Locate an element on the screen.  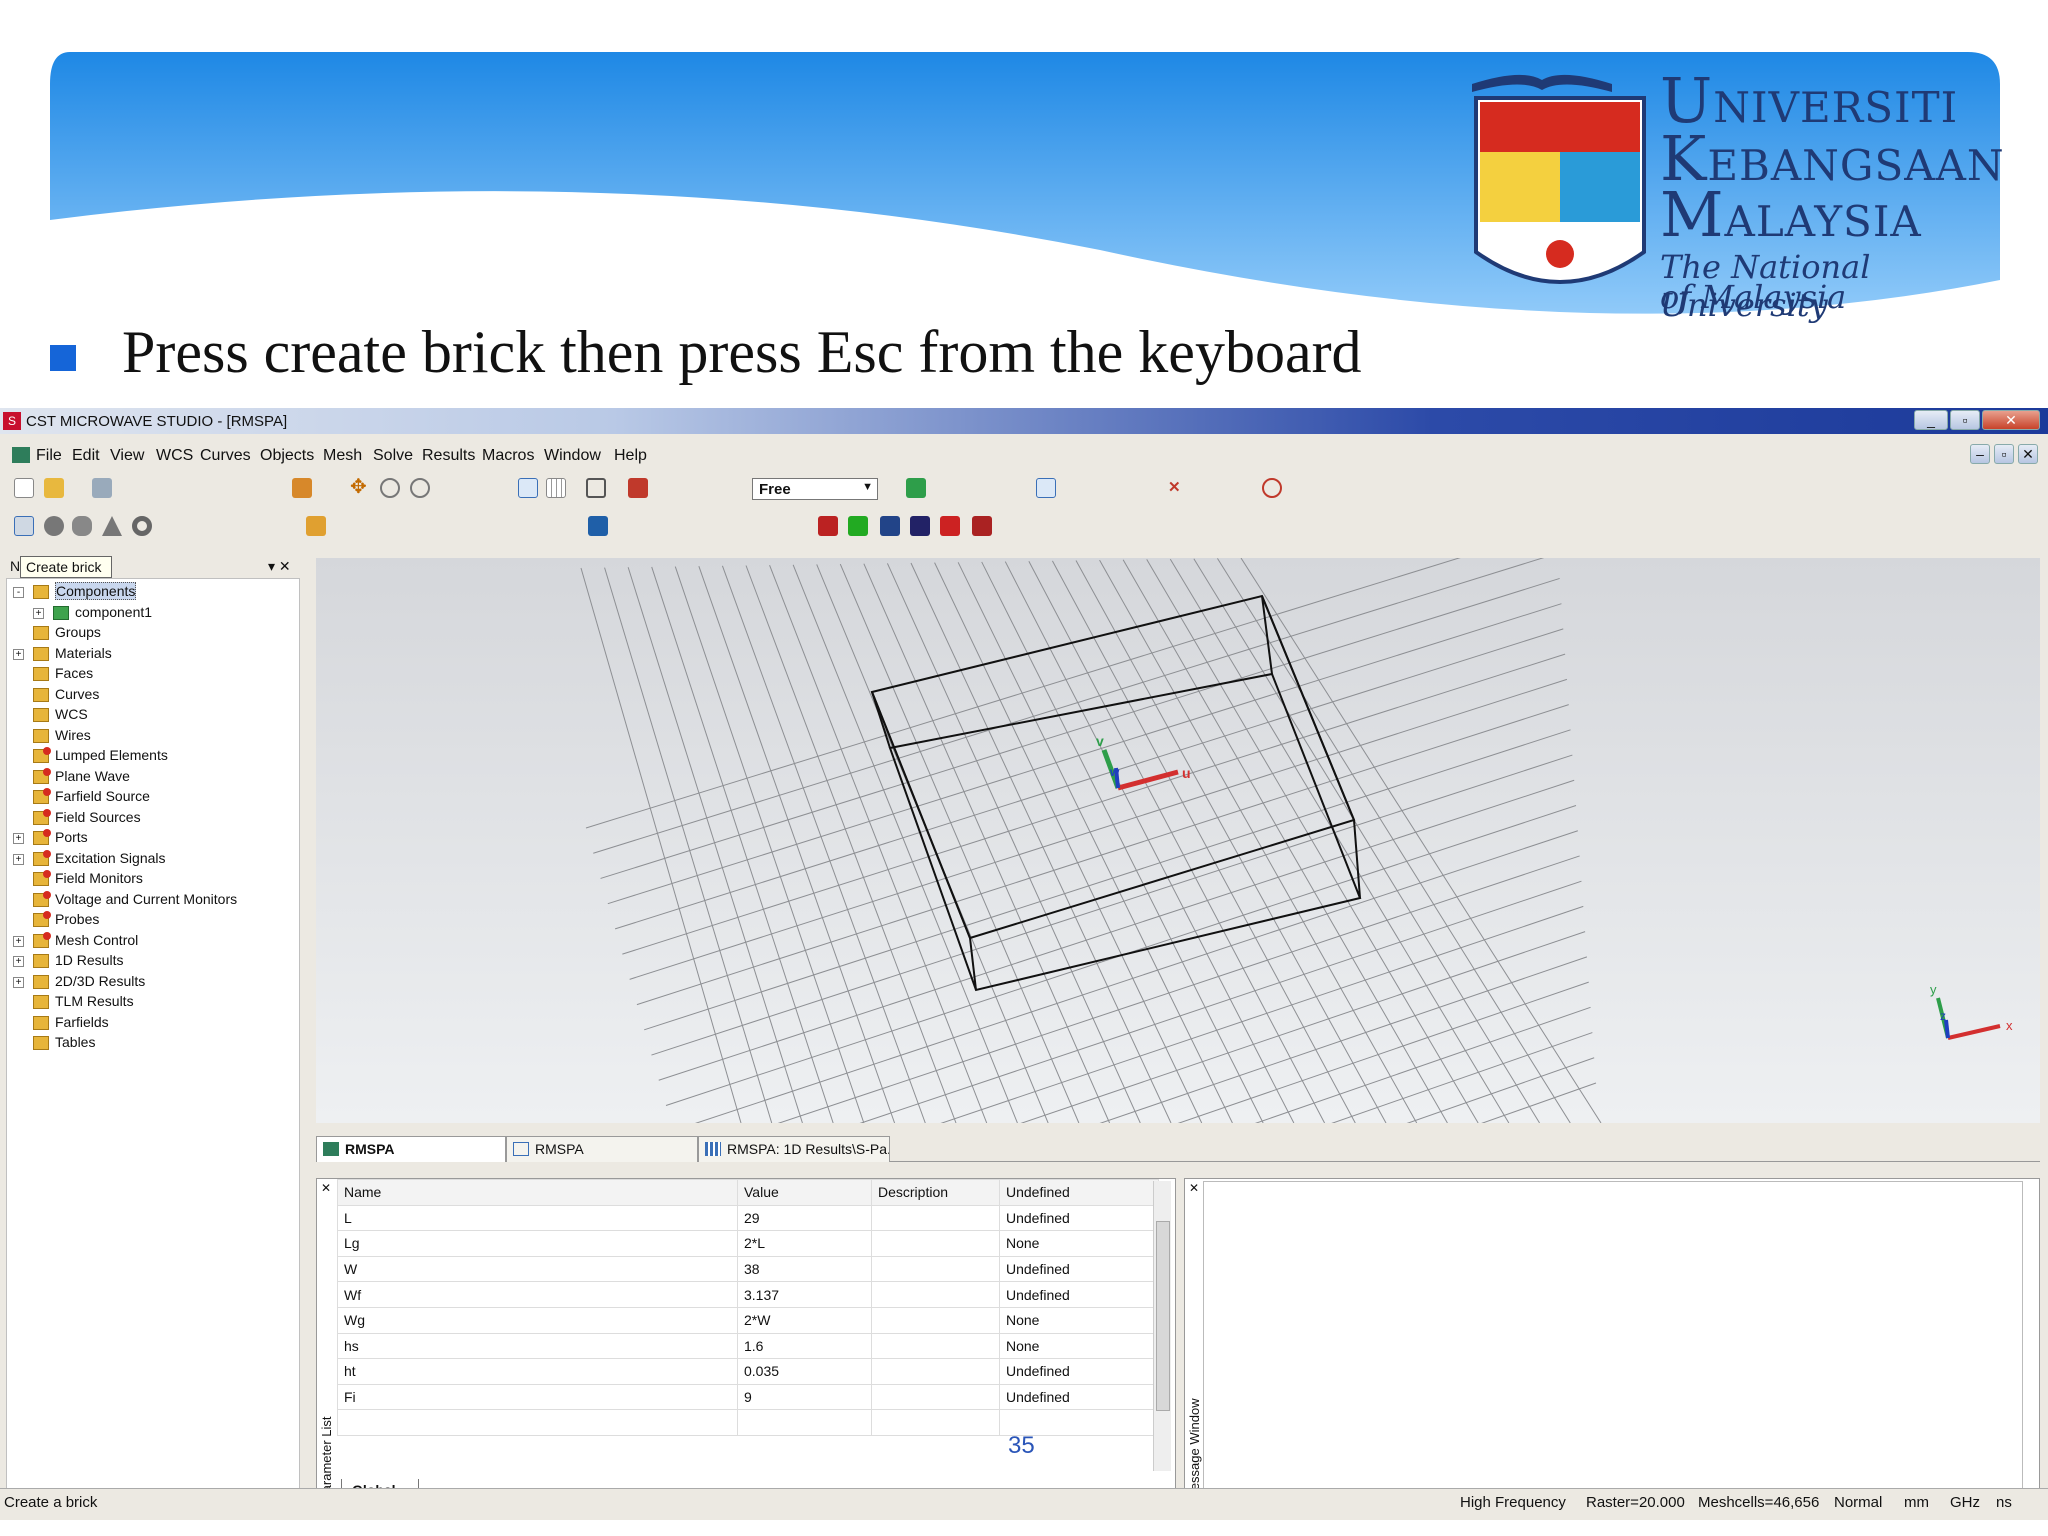
parameter-row: Lg 2*L None is located at coordinates (748, 1243).